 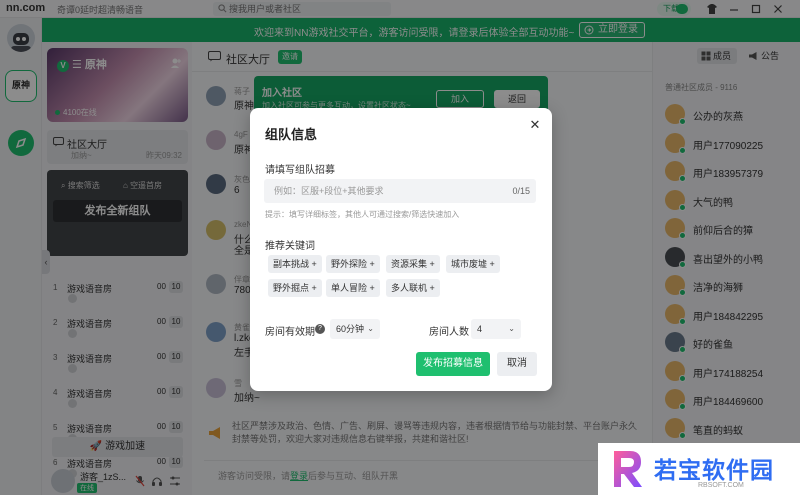 I want to click on people-value: 4, so click(x=480, y=329).